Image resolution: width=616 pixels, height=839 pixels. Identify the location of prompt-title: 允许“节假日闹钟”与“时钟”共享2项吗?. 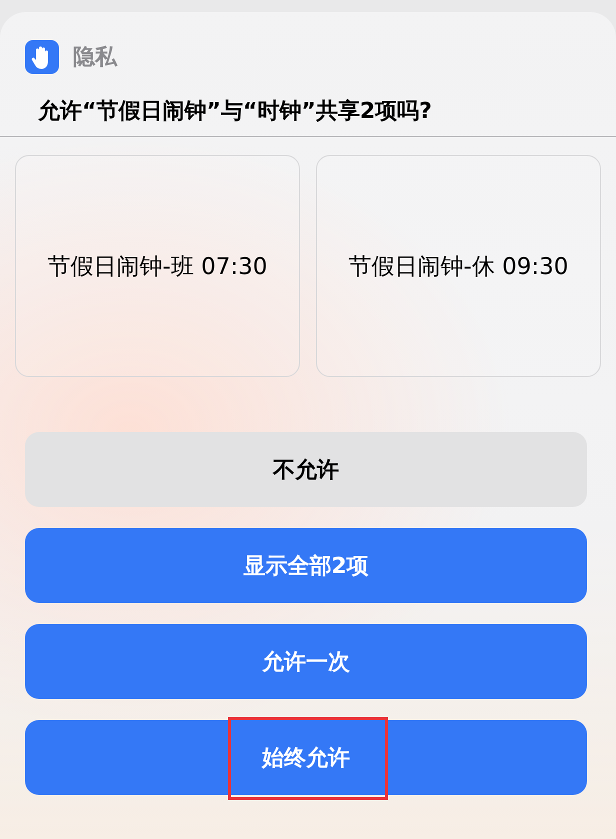
(235, 112).